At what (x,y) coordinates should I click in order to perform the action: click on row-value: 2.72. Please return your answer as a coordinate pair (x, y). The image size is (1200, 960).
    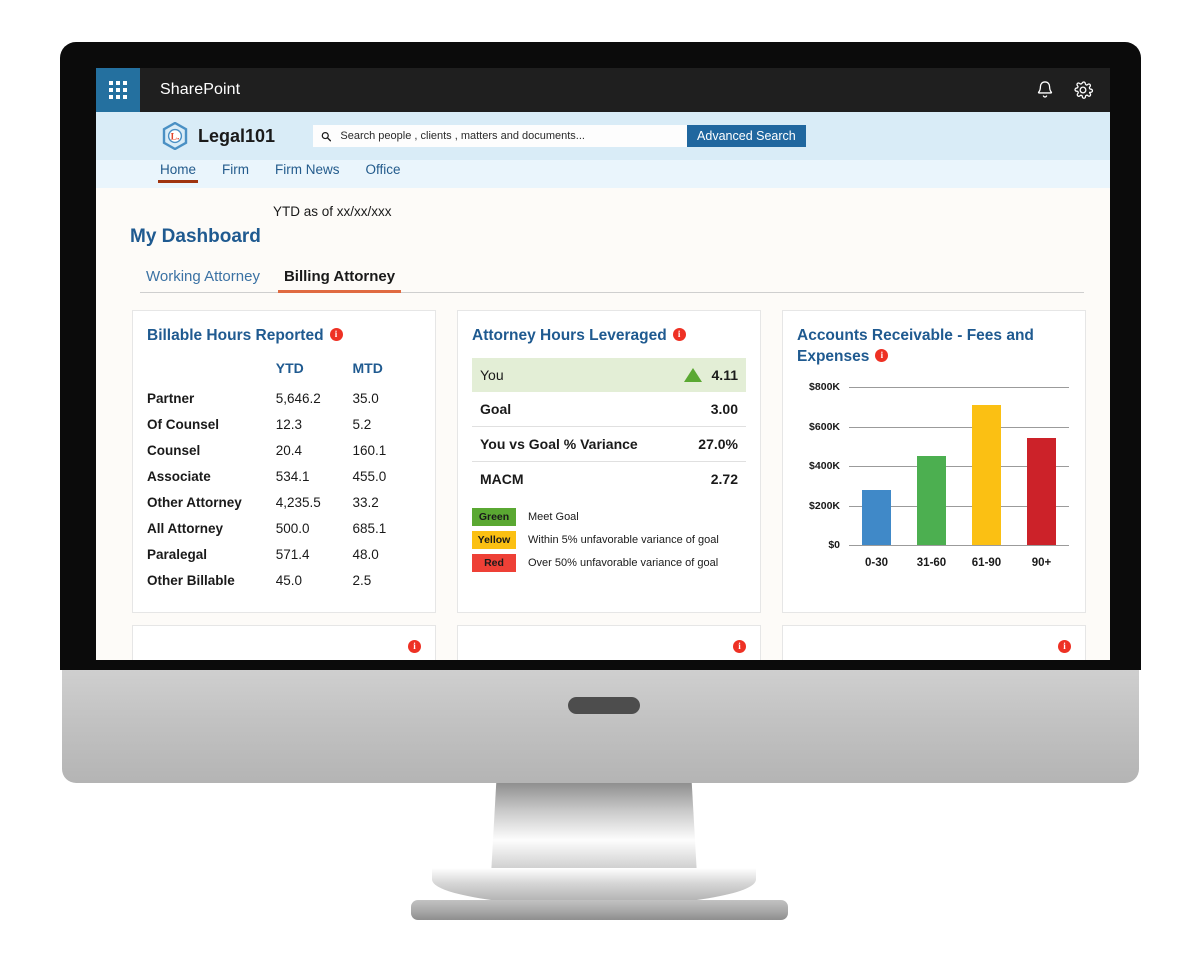
    Looking at the image, I should click on (724, 479).